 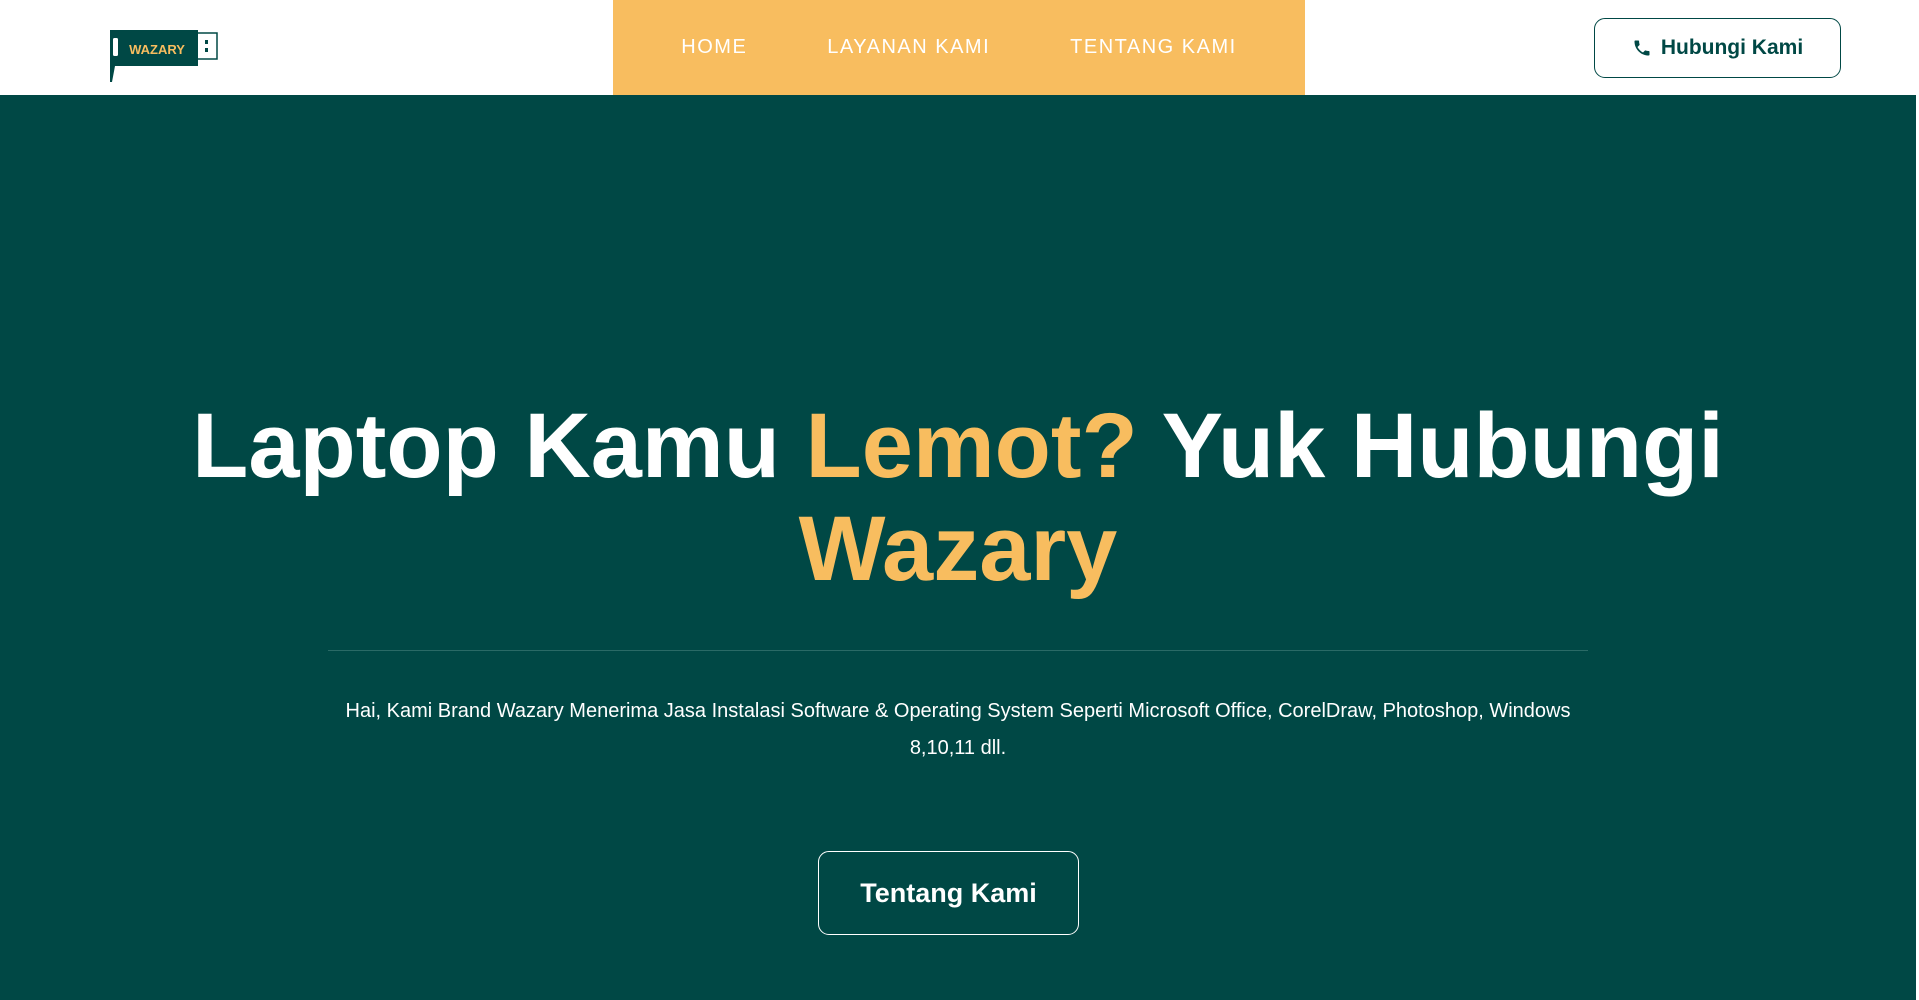 I want to click on hero-title-accent-wazary: Wazary, so click(x=958, y=549).